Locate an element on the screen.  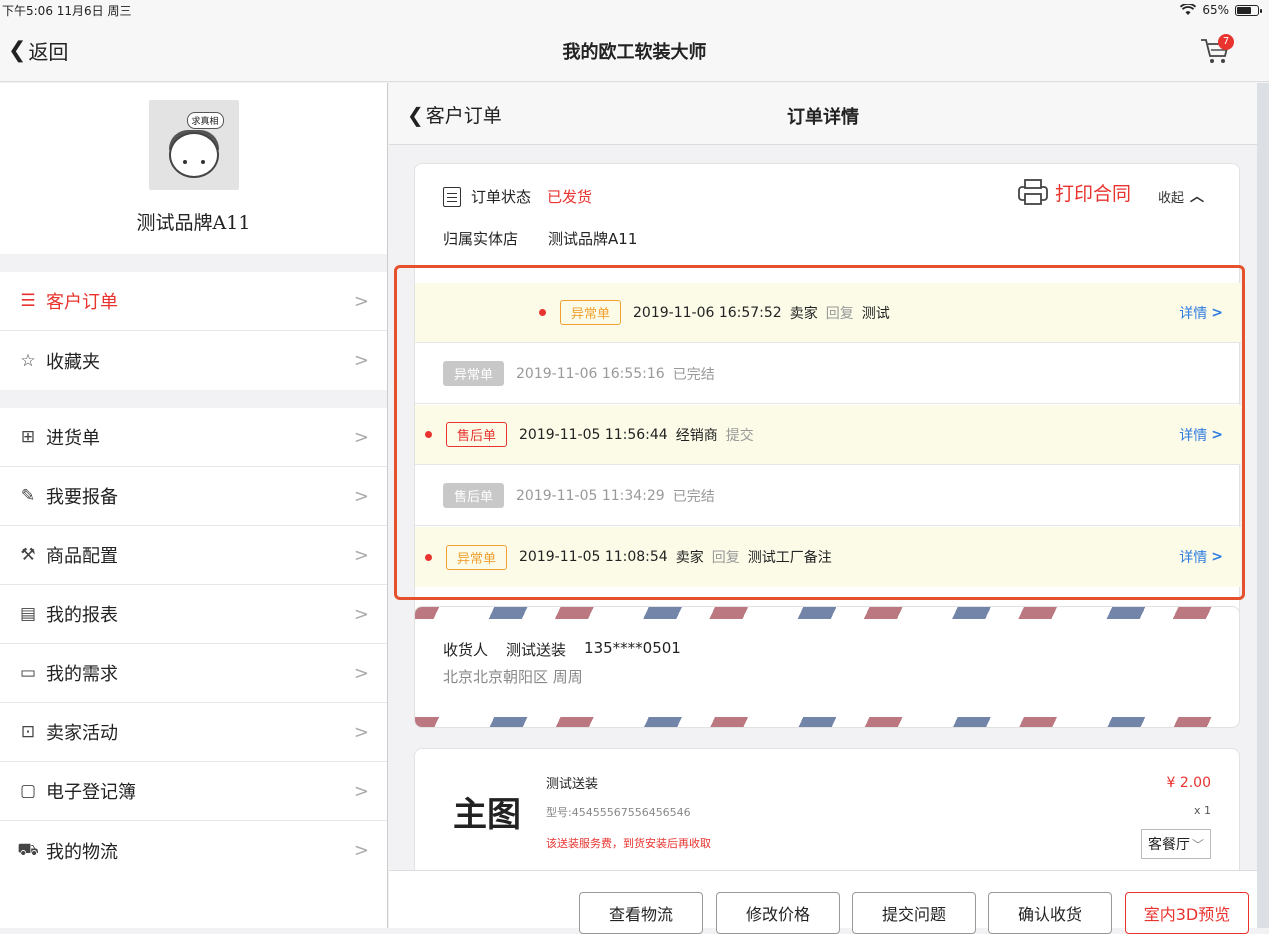
back-button: ❮ 返回 is located at coordinates (38, 50).